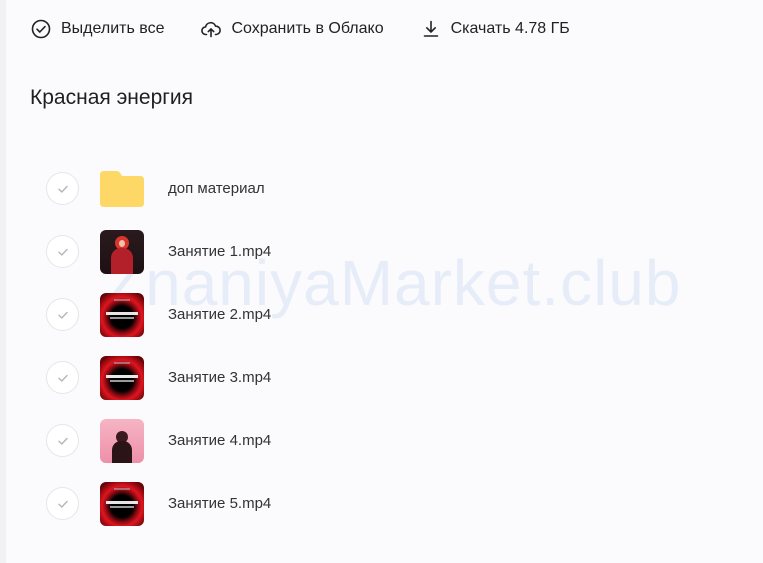 The width and height of the screenshot is (763, 563). I want to click on download-label: Скачать 4.78 ГБ, so click(510, 28).